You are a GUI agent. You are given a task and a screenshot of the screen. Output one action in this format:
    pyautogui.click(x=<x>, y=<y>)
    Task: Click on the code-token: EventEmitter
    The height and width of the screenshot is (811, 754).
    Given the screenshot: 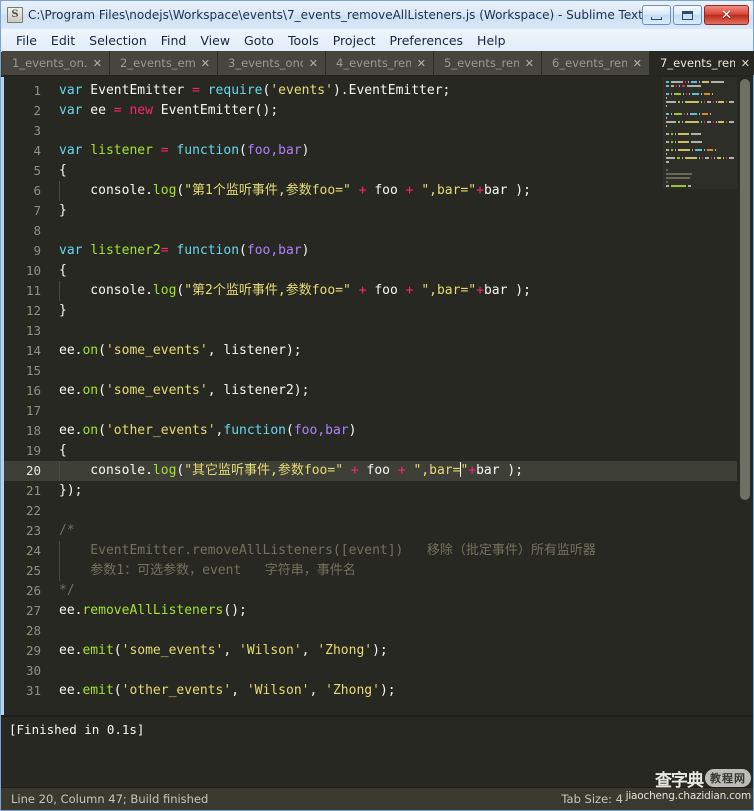 What is the action you would take?
    pyautogui.click(x=137, y=90)
    